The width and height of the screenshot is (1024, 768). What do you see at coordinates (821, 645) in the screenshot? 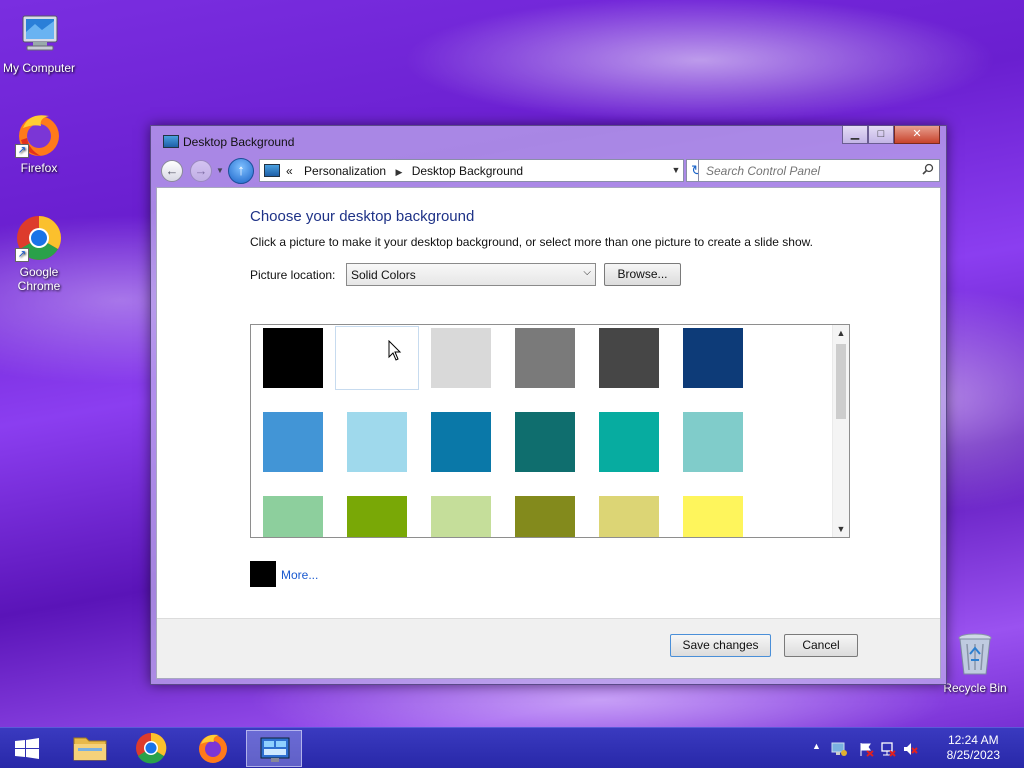
I see `cancel-button: Cancel` at bounding box center [821, 645].